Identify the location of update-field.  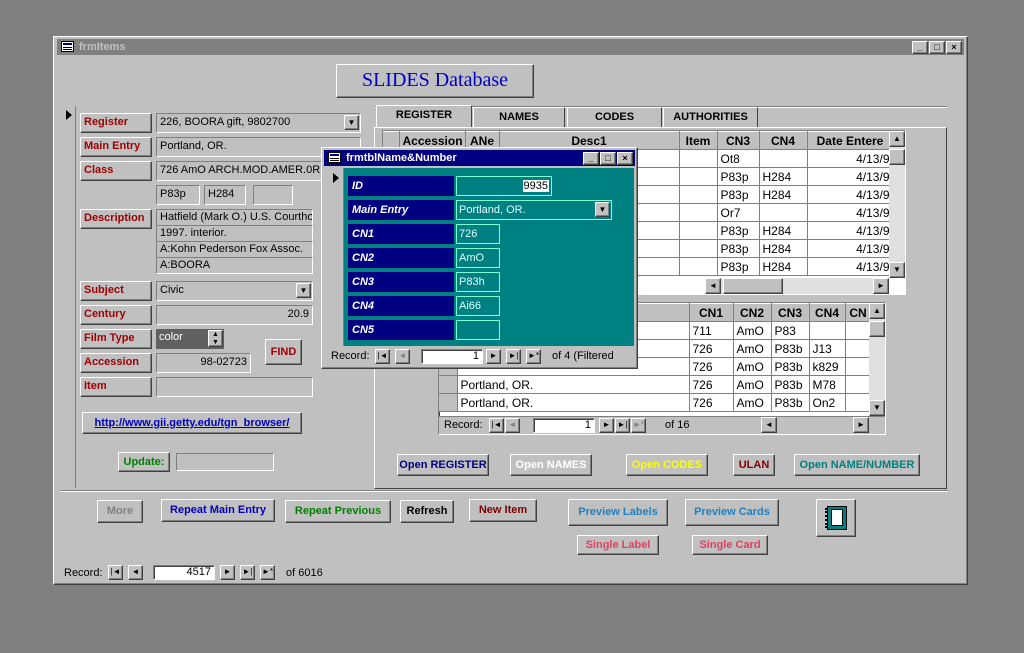
(225, 462).